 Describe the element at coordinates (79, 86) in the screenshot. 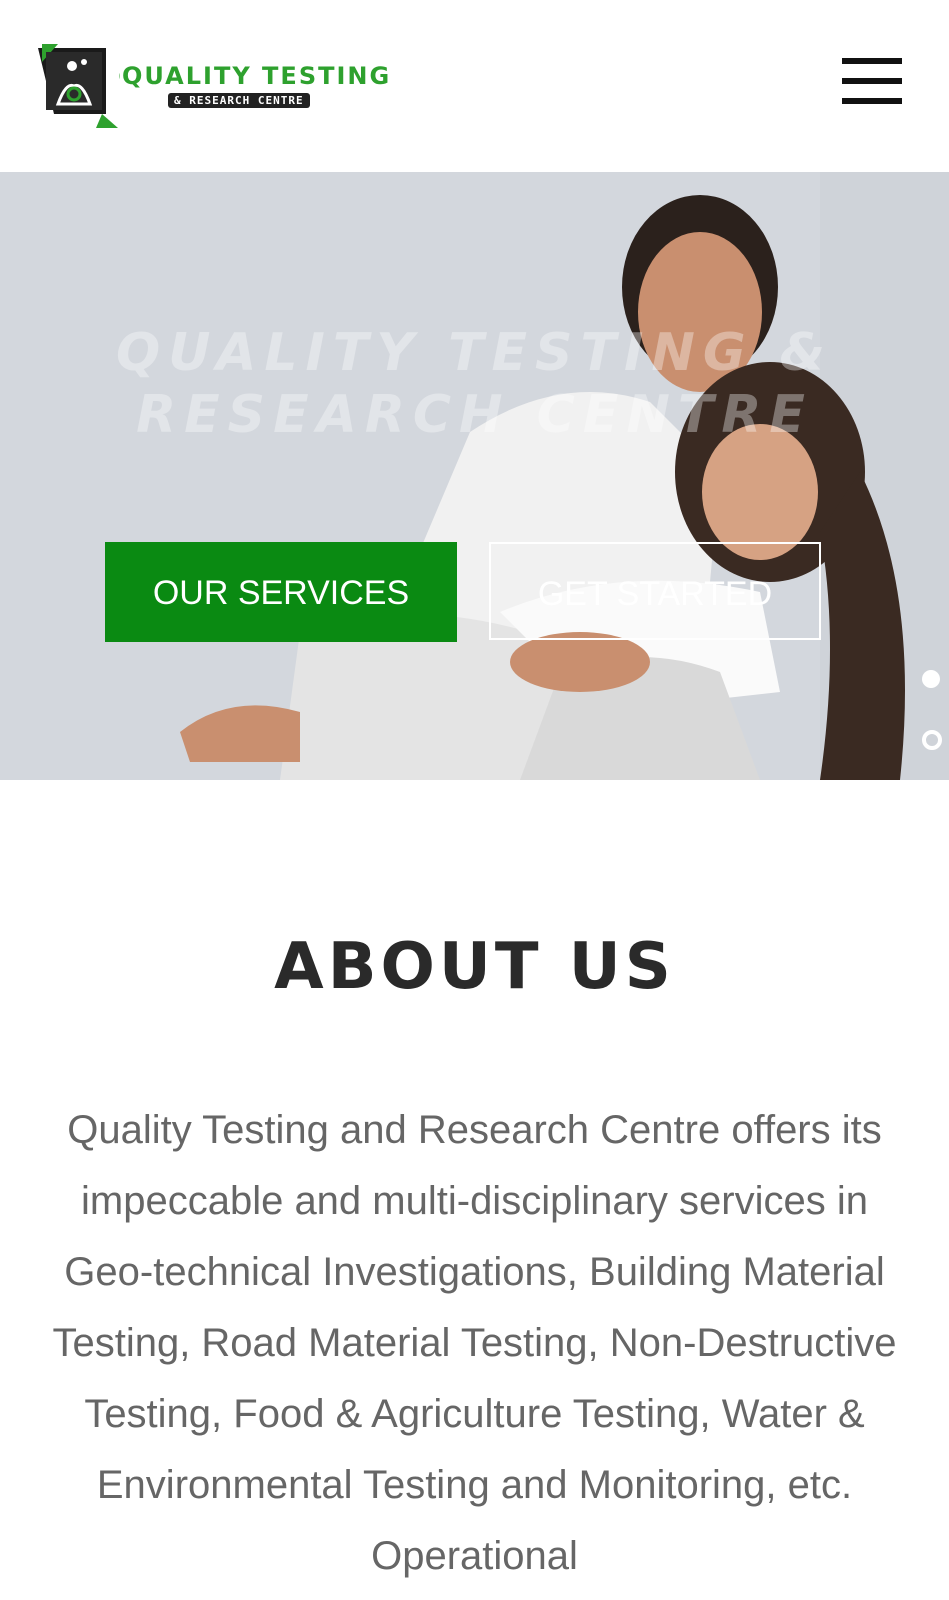

I see `logo-emblem-icon` at that location.